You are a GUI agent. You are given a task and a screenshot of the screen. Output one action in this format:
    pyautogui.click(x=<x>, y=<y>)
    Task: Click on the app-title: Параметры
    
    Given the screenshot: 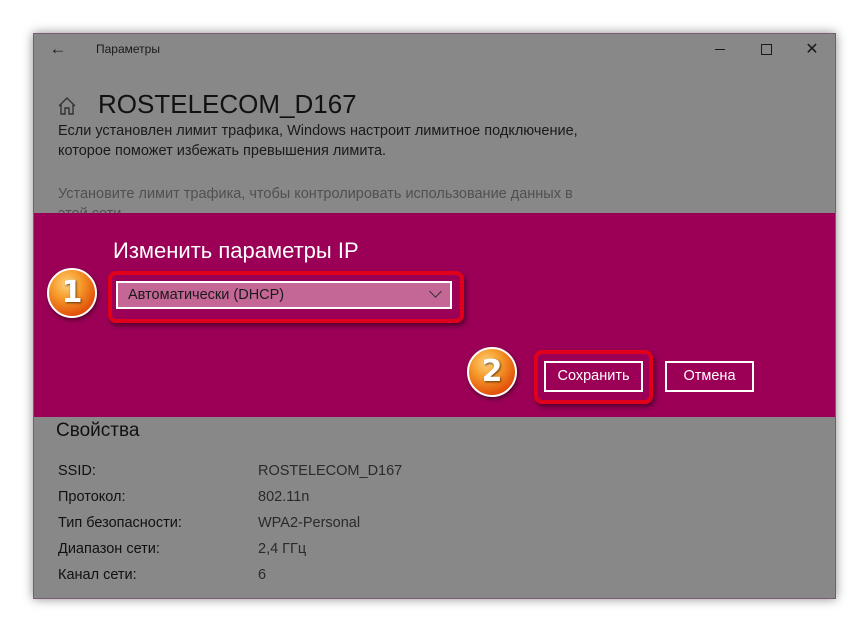 What is the action you would take?
    pyautogui.click(x=128, y=49)
    